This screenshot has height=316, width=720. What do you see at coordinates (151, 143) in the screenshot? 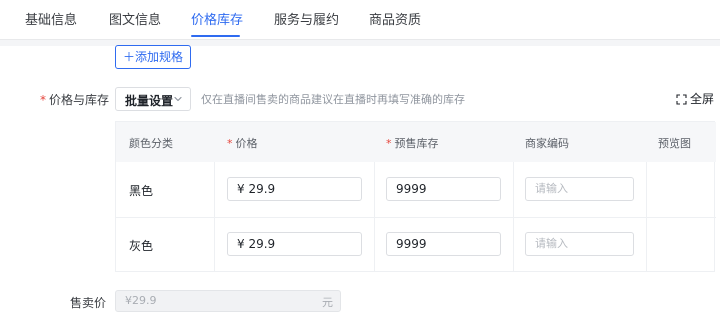
I see `header-color: 颜色分类` at bounding box center [151, 143].